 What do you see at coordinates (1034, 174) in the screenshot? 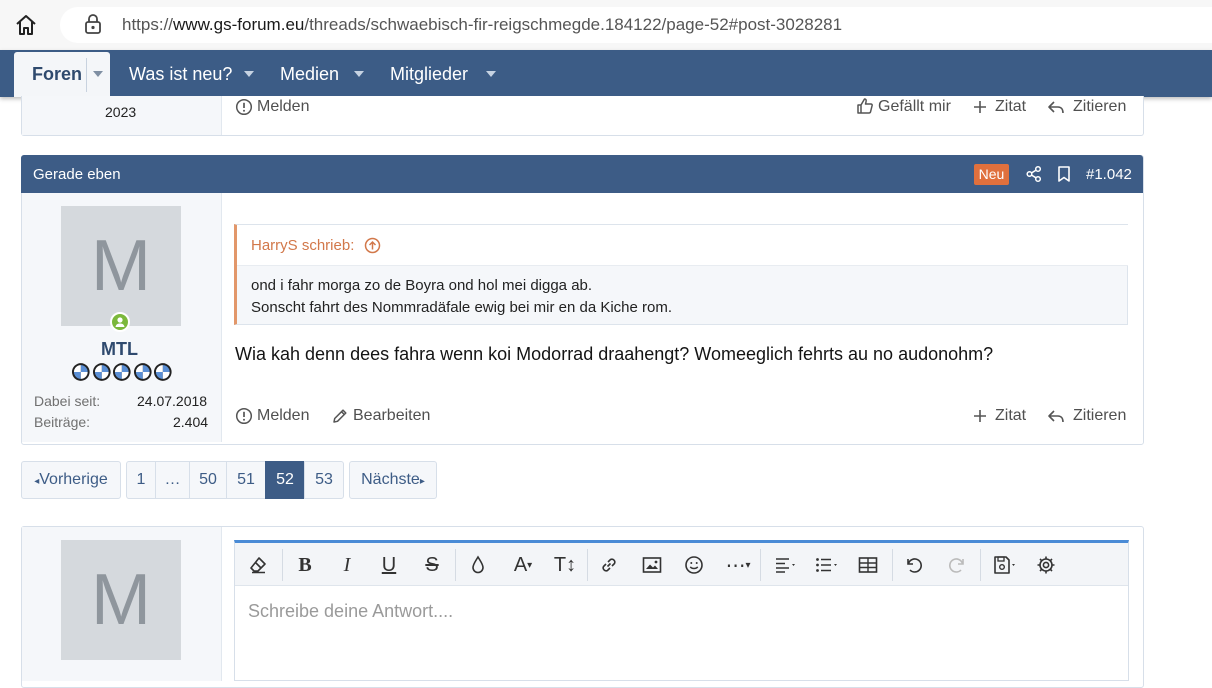
I see `share-icon` at bounding box center [1034, 174].